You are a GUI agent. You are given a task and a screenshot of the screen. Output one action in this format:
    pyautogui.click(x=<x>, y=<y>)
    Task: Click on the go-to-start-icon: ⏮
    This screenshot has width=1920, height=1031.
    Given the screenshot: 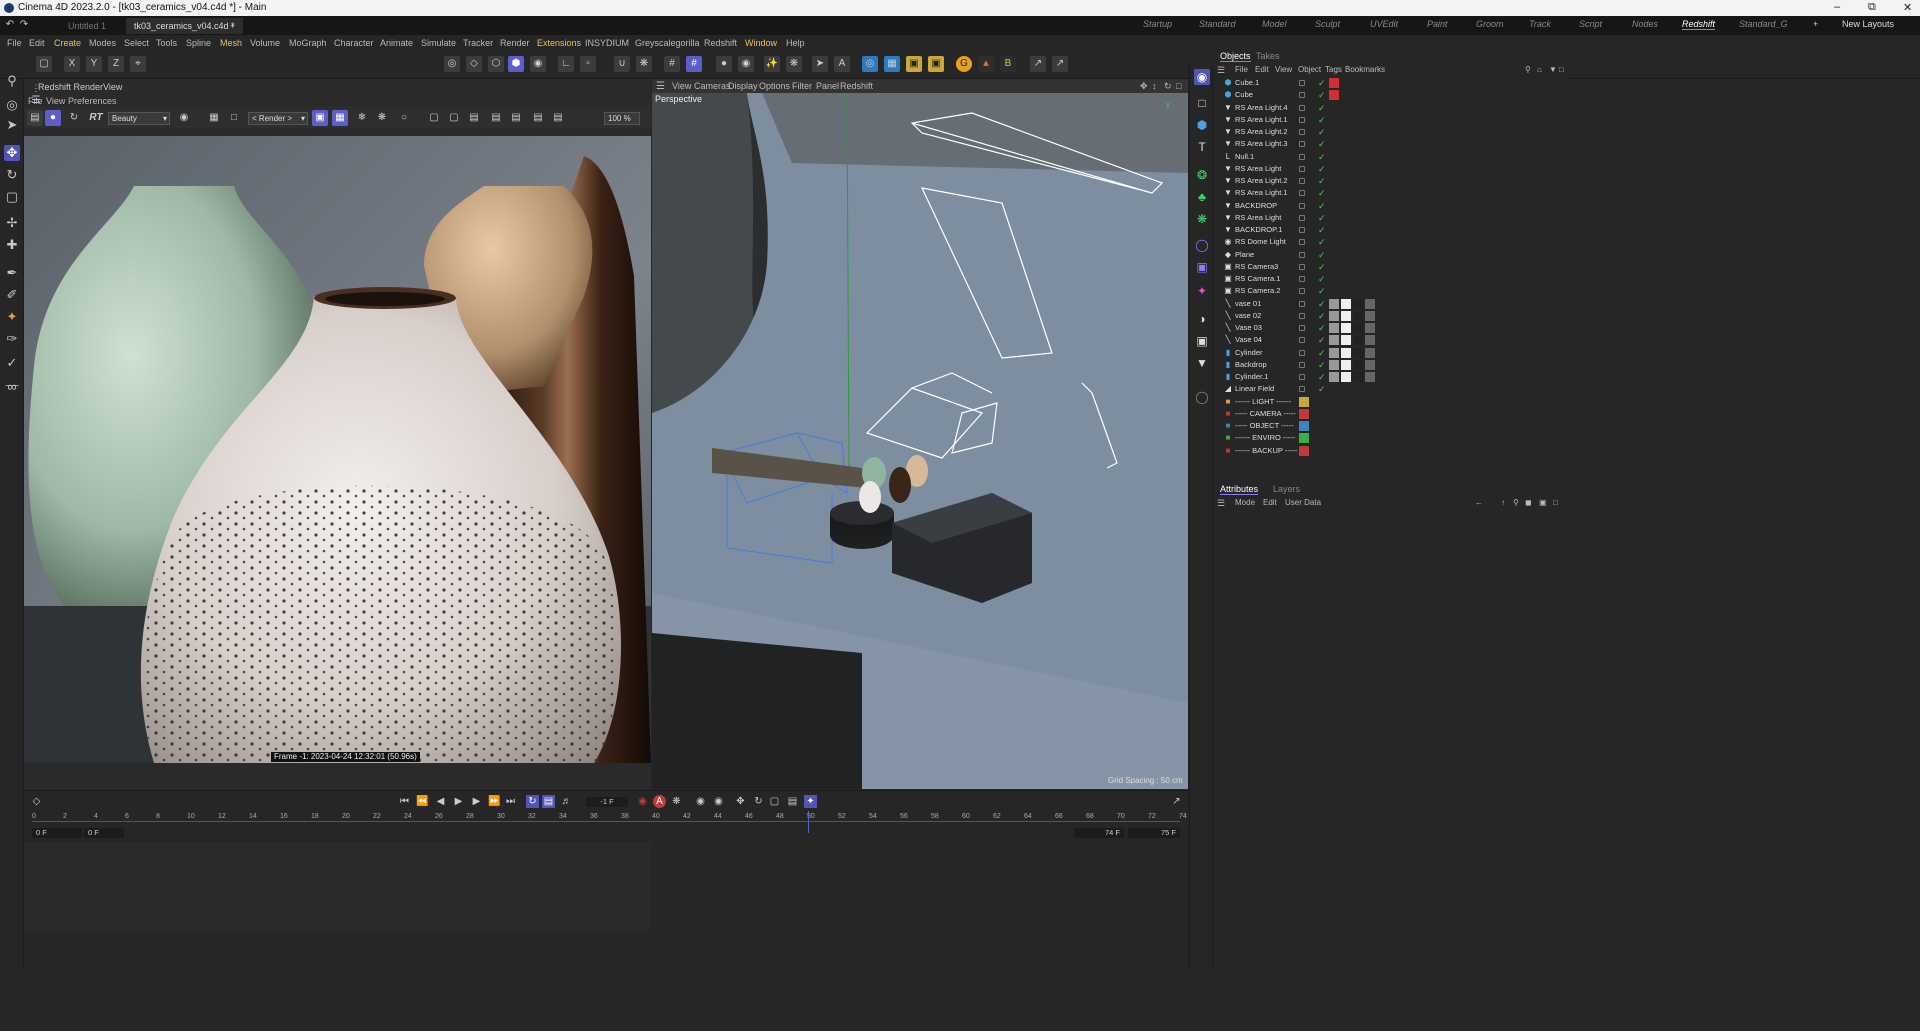 What is the action you would take?
    pyautogui.click(x=404, y=801)
    